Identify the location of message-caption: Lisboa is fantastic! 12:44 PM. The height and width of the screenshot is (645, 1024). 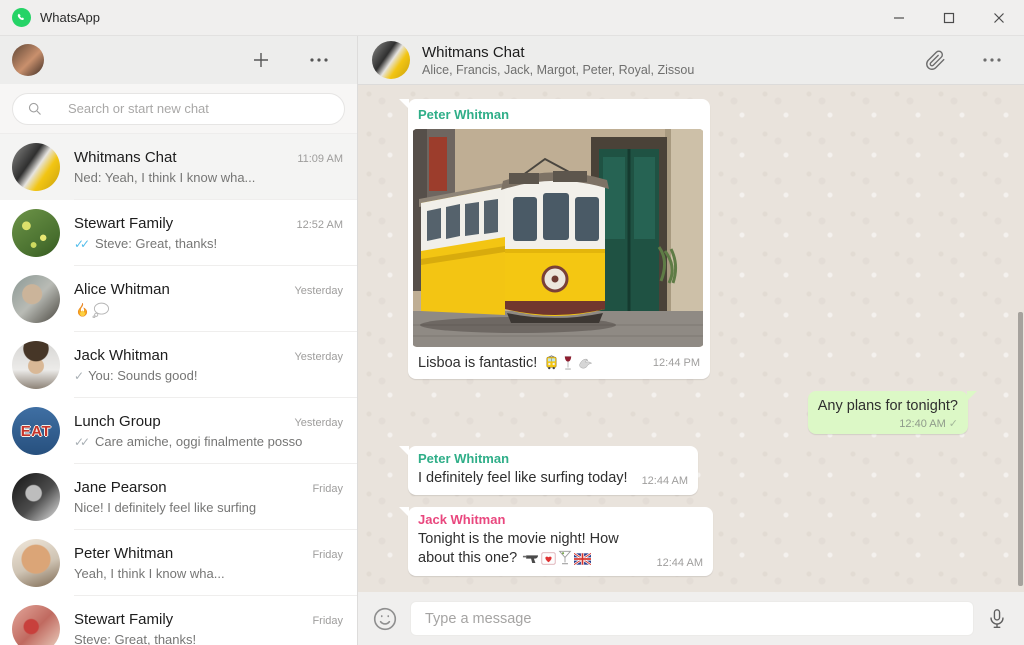
(559, 361).